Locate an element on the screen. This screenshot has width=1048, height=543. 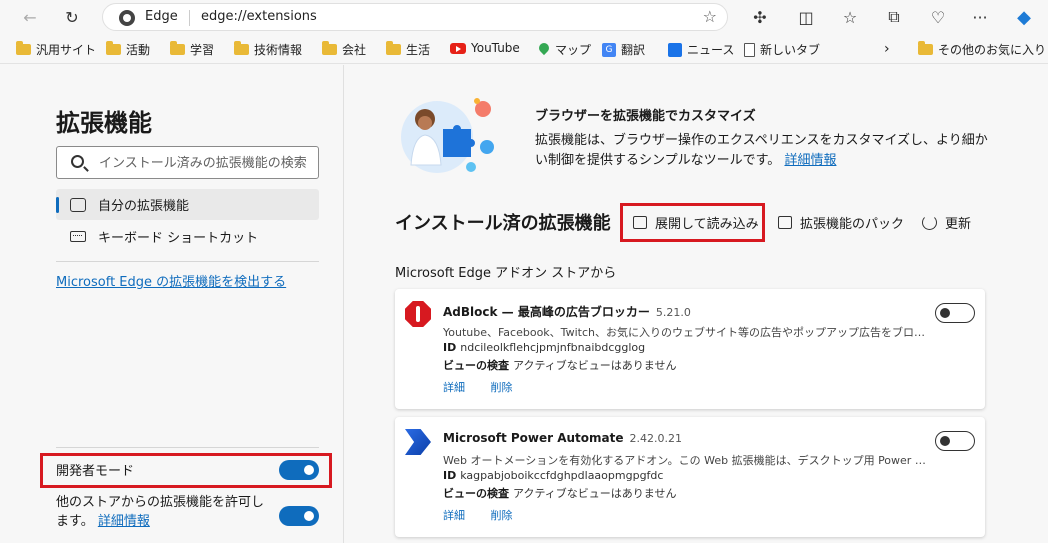
pack-label: 拡張機能のパック is located at coordinates (852, 224).